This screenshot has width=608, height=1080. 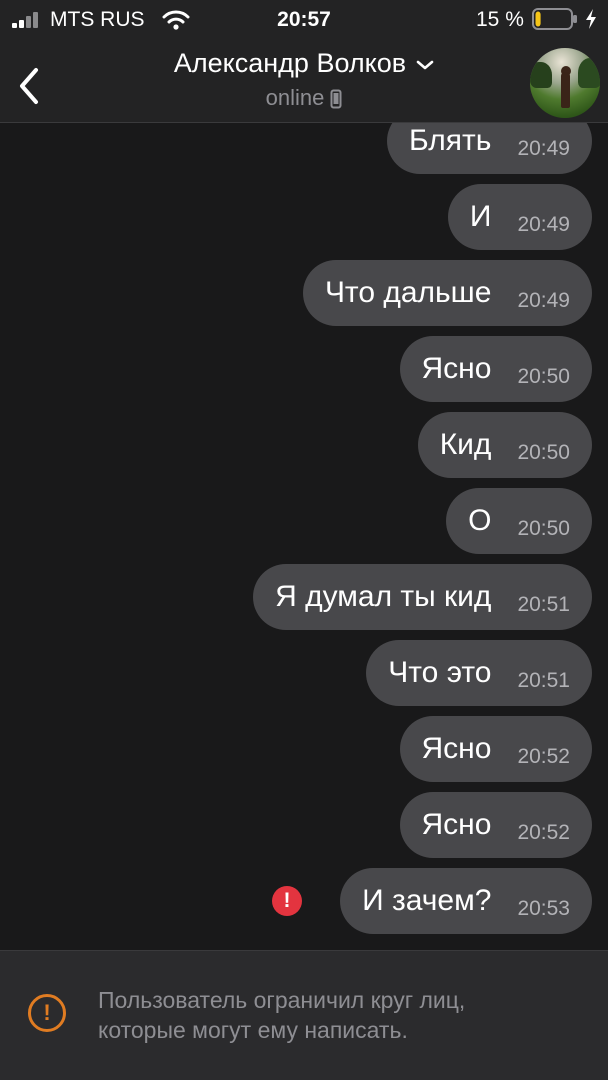 What do you see at coordinates (408, 292) in the screenshot?
I see `message-text: Что дальше` at bounding box center [408, 292].